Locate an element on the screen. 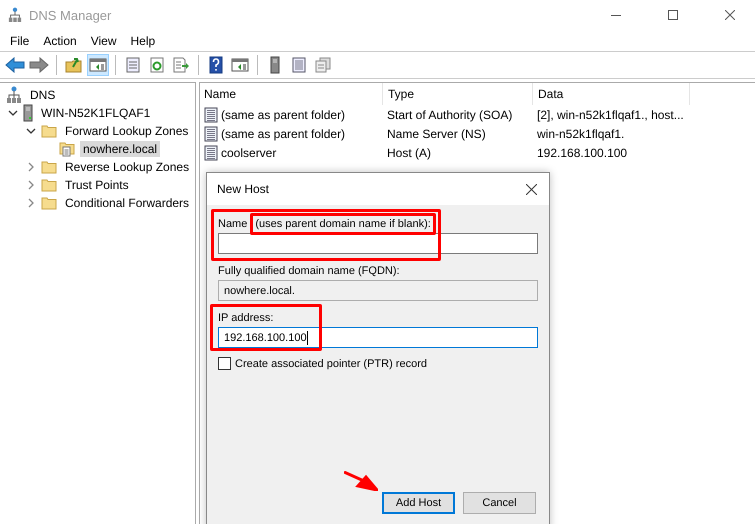  help-icon is located at coordinates (216, 65).